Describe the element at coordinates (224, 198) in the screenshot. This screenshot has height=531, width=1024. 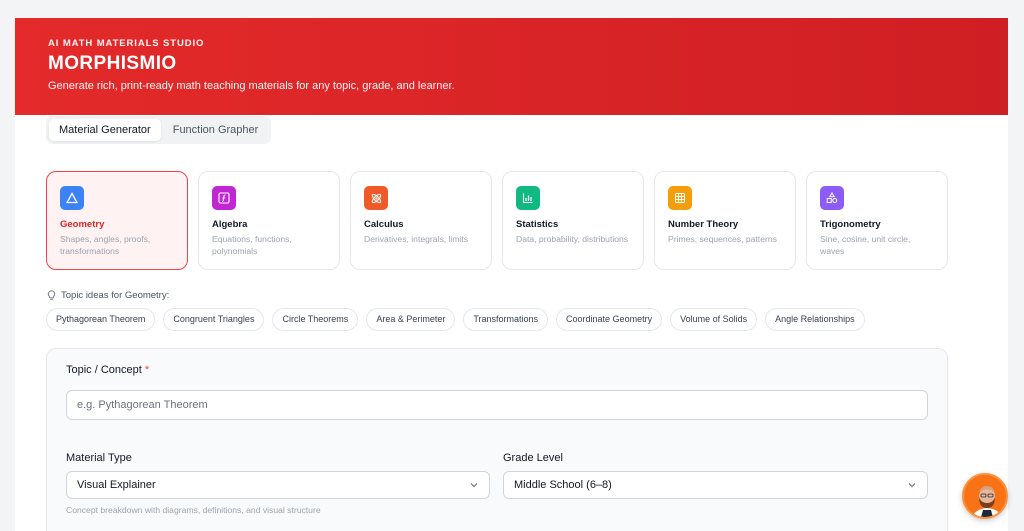
I see `function-icon` at that location.